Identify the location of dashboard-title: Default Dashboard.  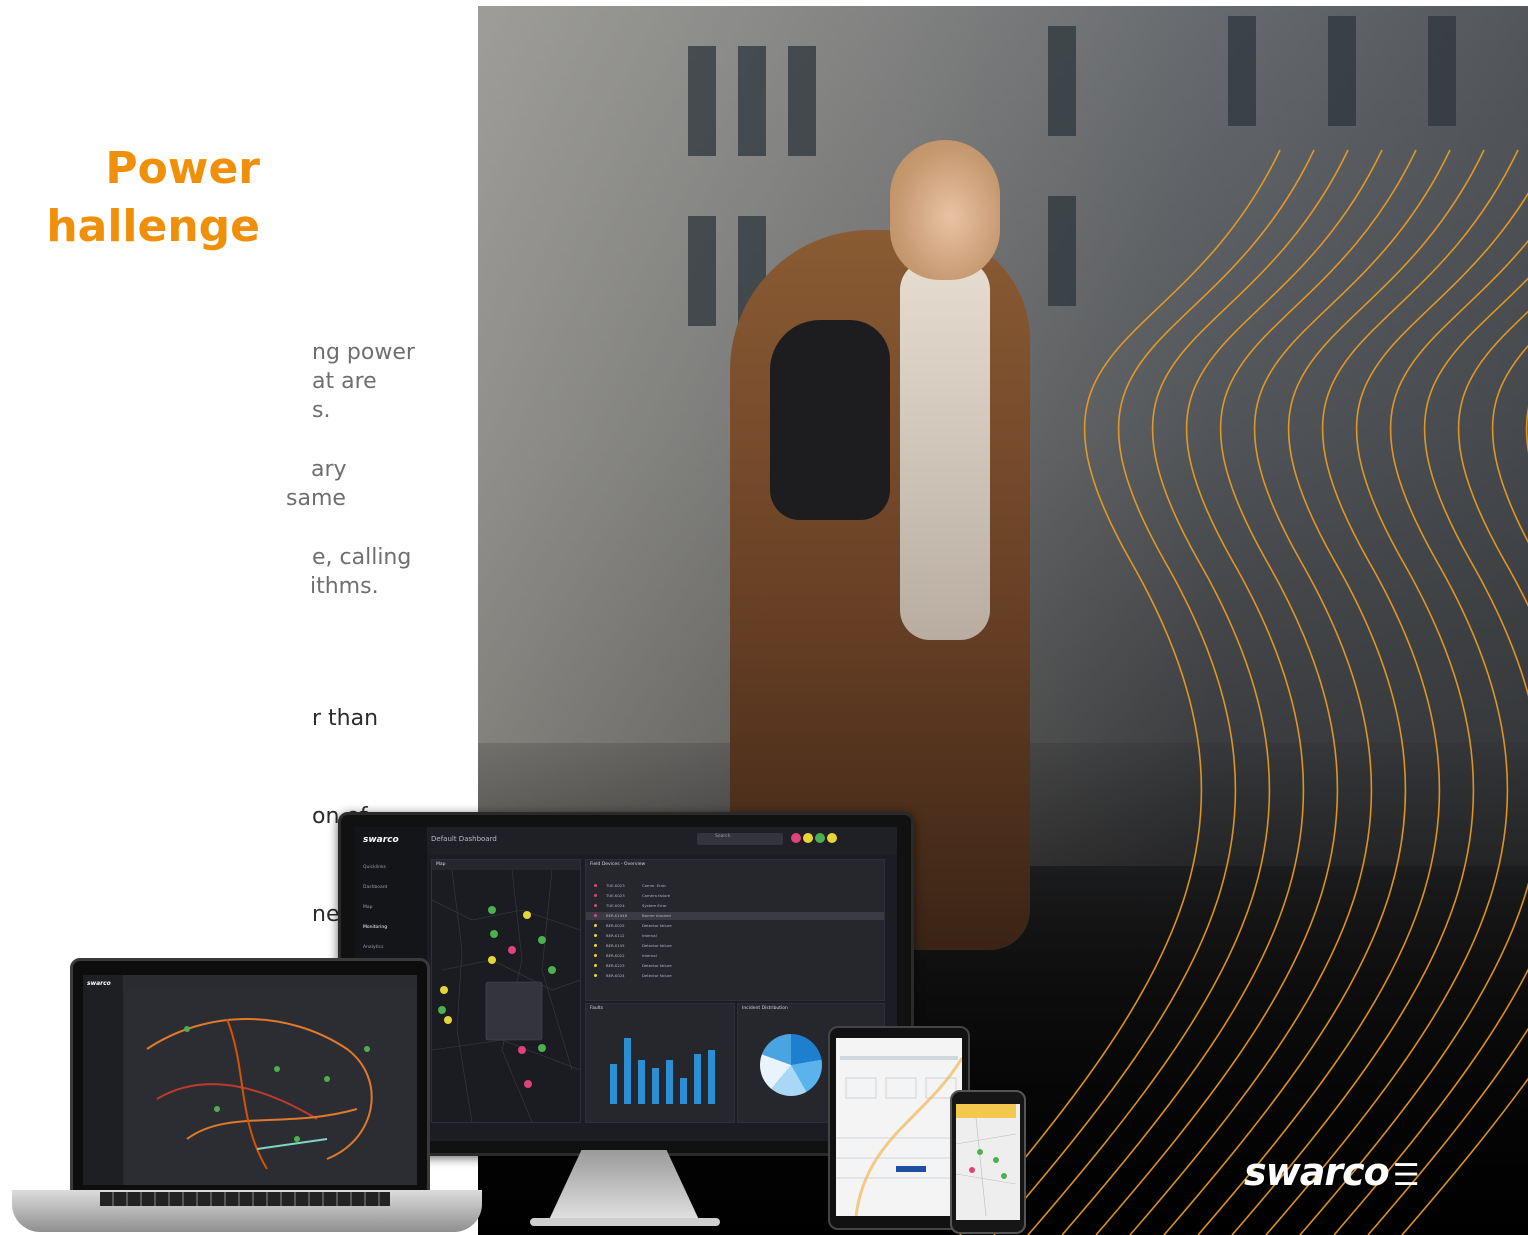
(464, 839).